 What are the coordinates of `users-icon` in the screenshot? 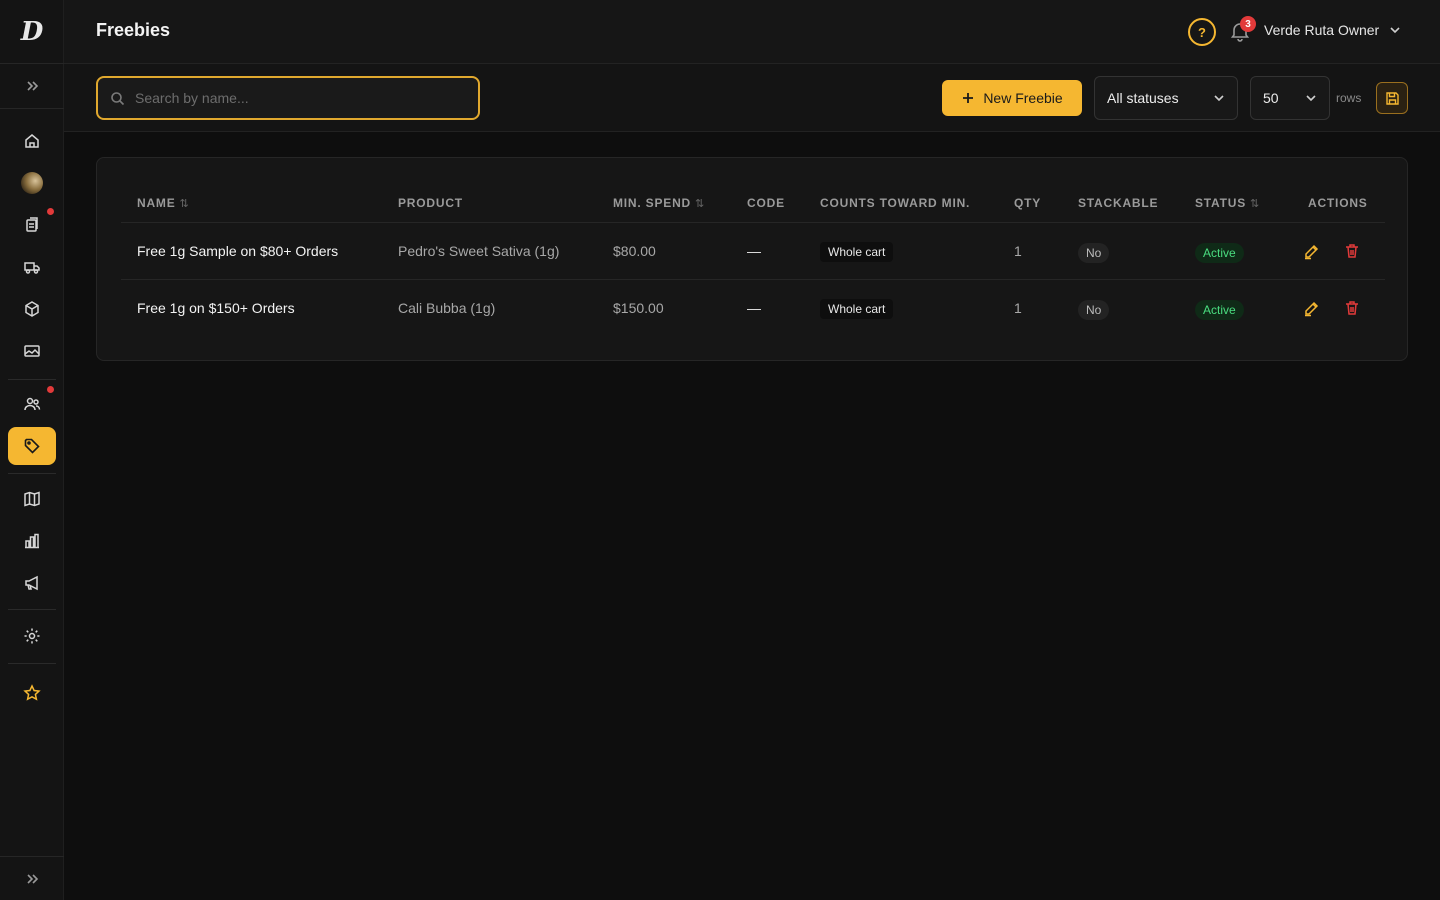 It's located at (32, 404).